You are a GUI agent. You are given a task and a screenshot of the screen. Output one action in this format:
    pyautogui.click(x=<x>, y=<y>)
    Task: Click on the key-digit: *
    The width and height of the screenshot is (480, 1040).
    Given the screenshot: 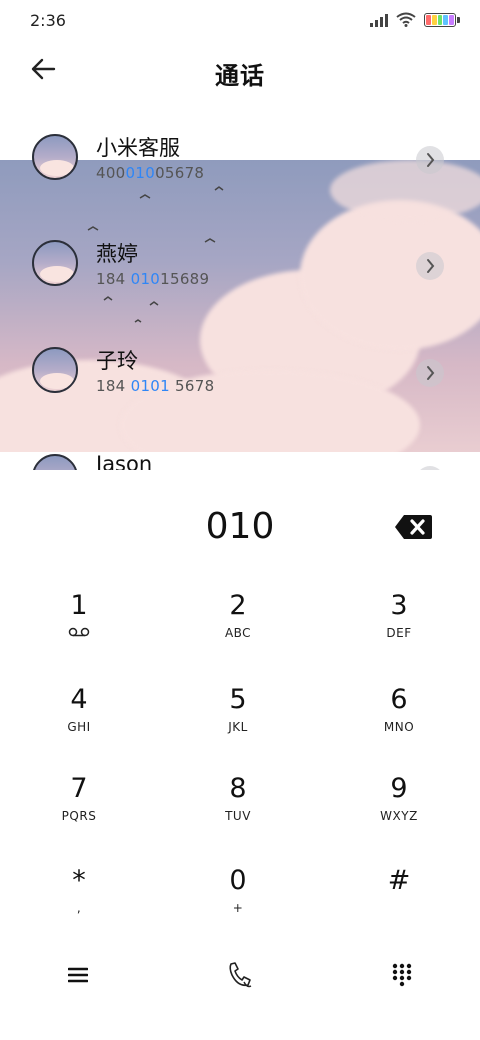 What is the action you would take?
    pyautogui.click(x=79, y=880)
    